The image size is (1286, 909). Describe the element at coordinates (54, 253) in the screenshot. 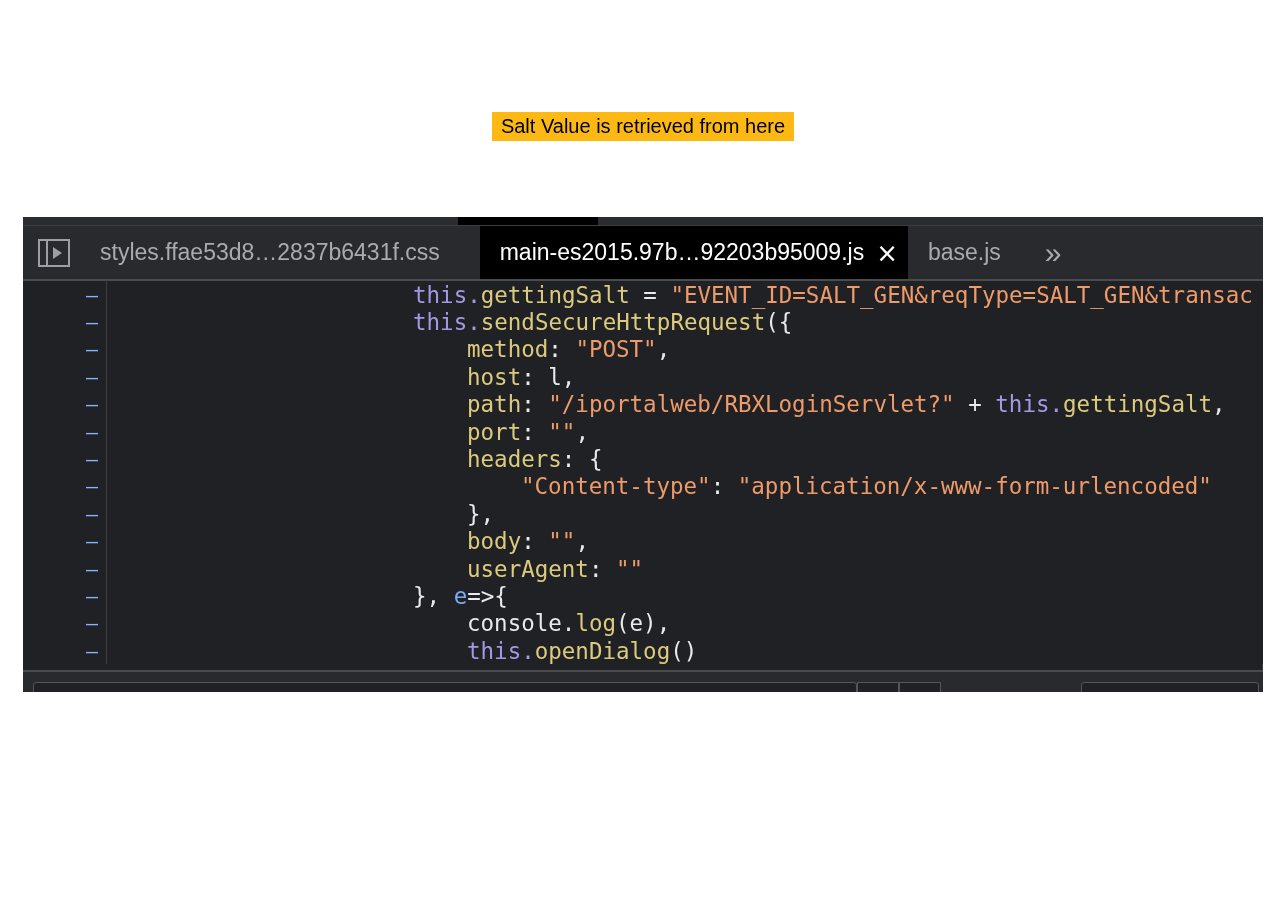

I see `sidebar-toggle-icon` at that location.